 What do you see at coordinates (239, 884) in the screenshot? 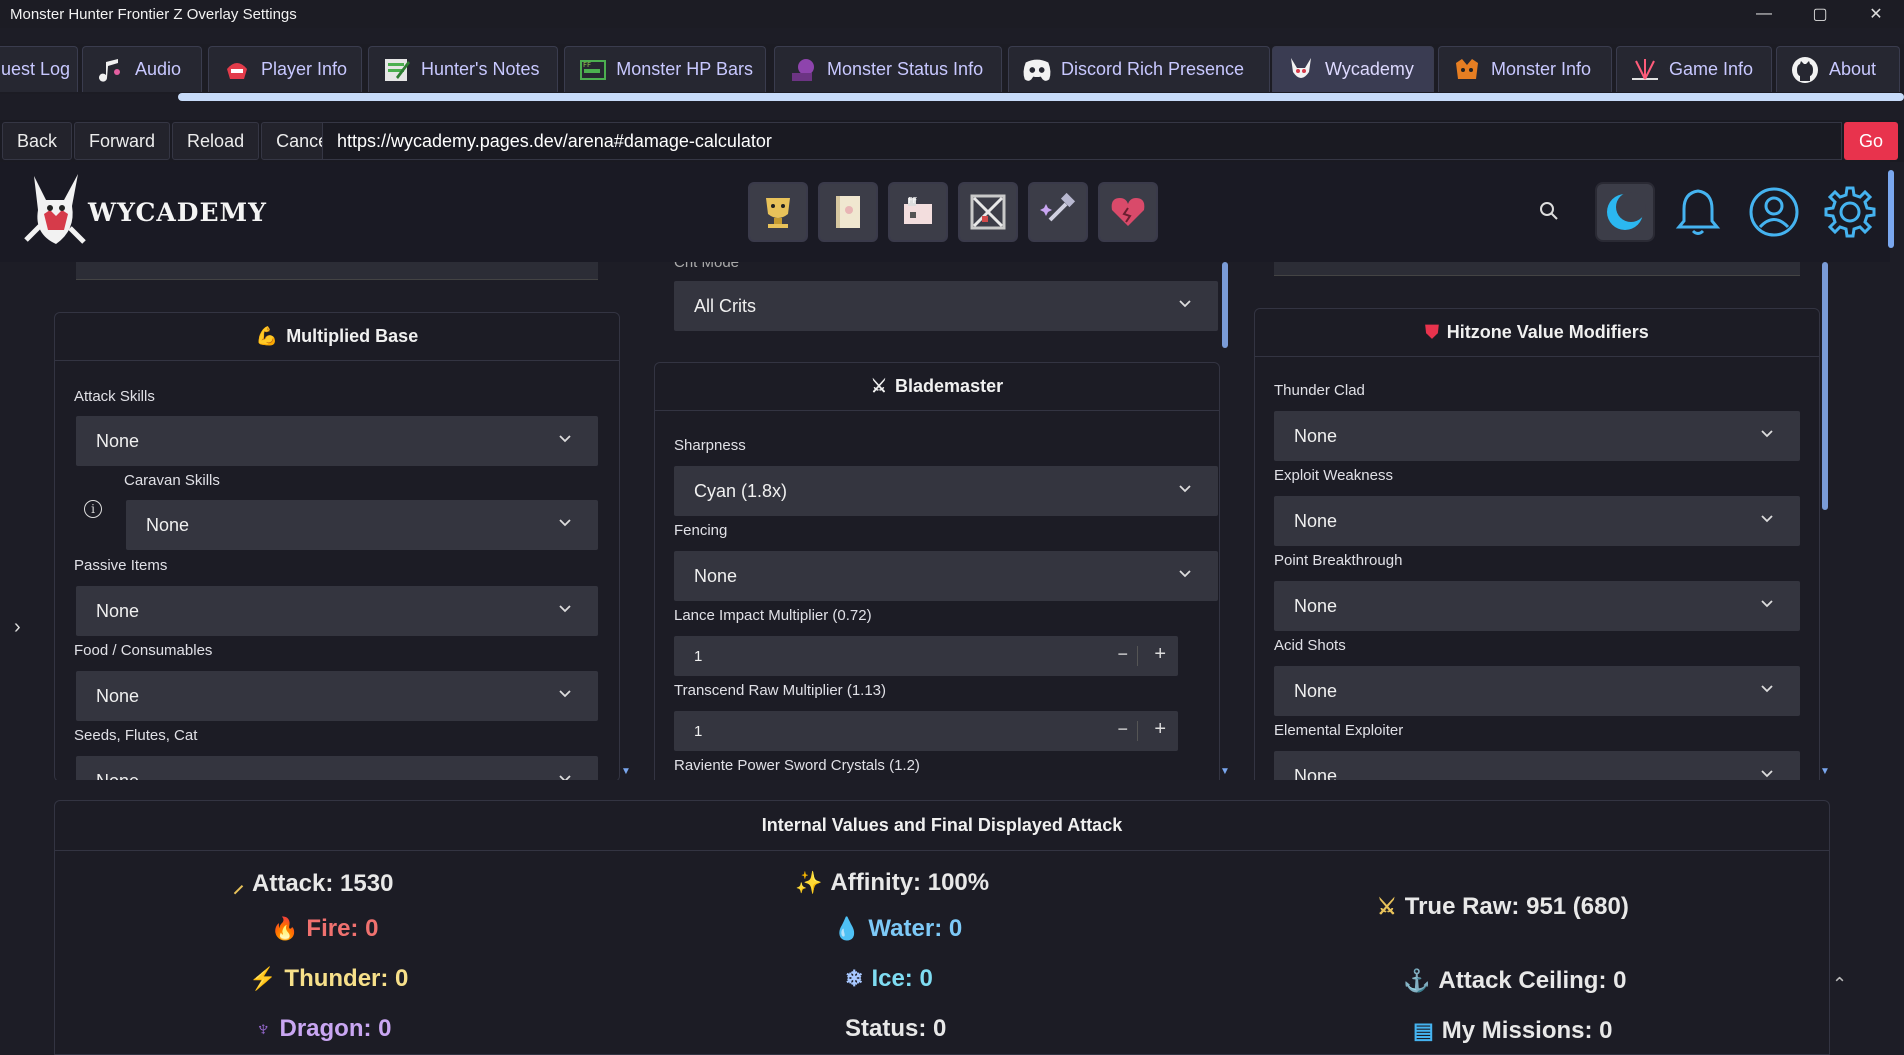
I see `sword-icon: ⸝` at bounding box center [239, 884].